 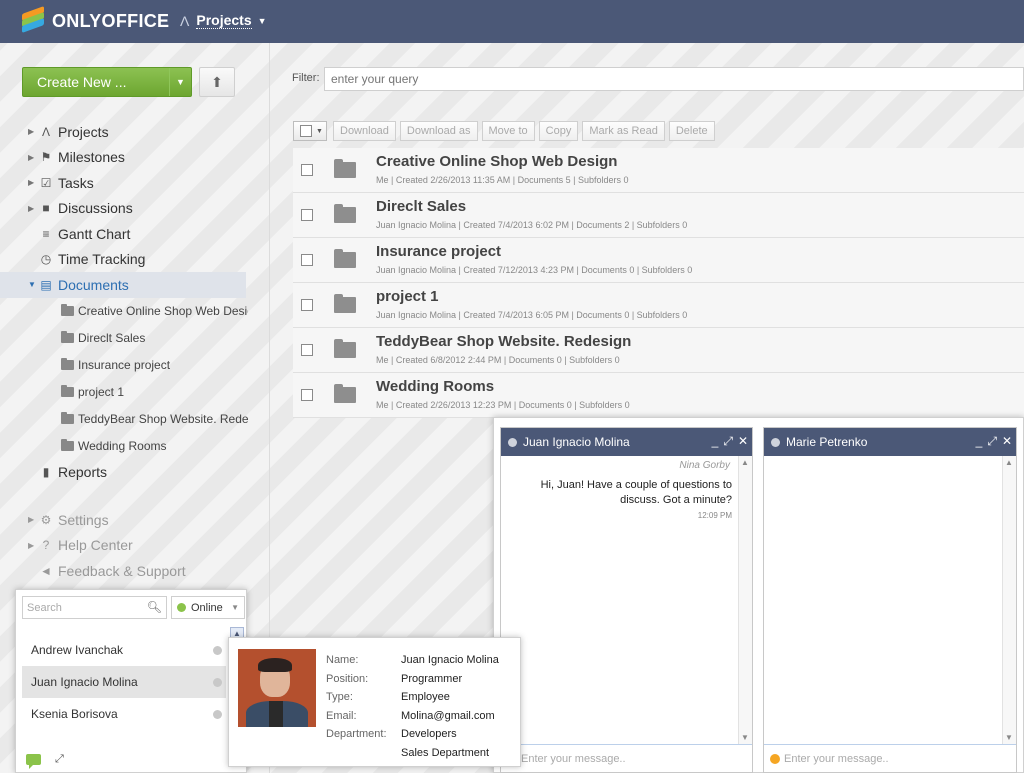 What do you see at coordinates (623, 131) in the screenshot?
I see `mark-as-read-button: Mark as Read` at bounding box center [623, 131].